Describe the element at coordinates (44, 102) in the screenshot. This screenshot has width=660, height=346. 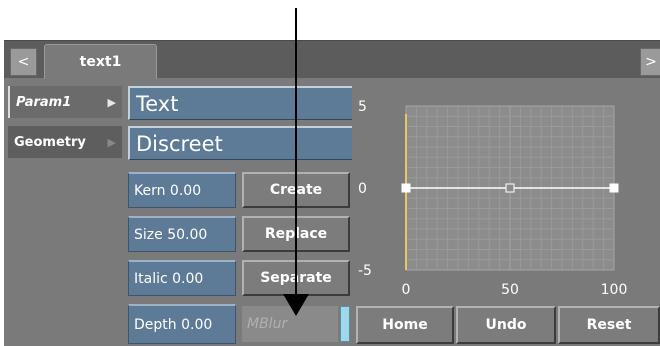
I see `sidebar-item-label: Param1` at that location.